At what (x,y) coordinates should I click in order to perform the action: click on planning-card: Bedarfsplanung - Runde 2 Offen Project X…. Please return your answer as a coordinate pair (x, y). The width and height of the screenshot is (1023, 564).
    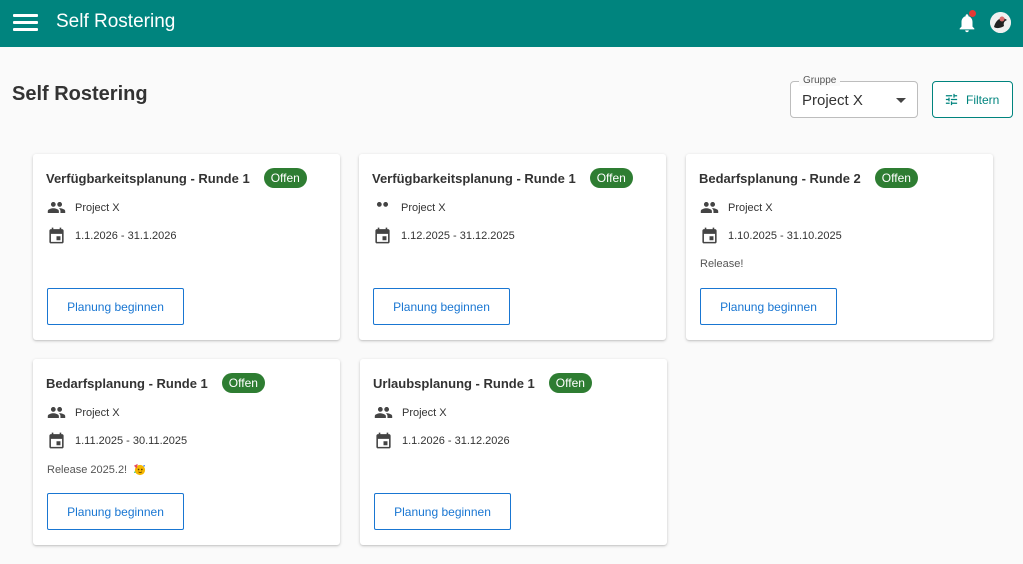
    Looking at the image, I should click on (839, 247).